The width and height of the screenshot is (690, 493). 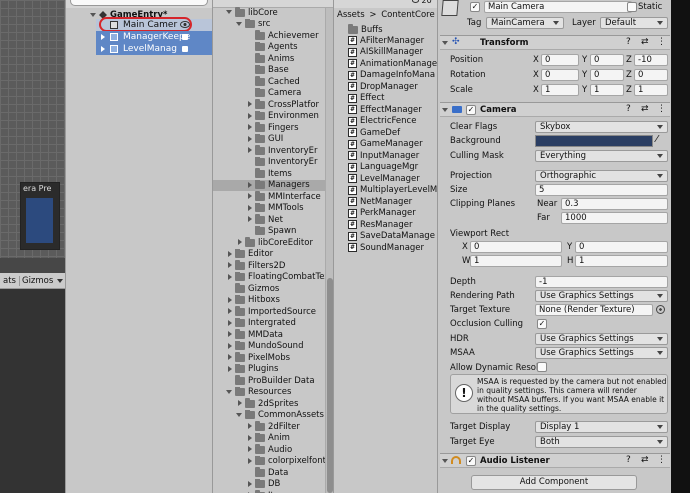 What do you see at coordinates (351, 15) in the screenshot?
I see `breadcrumb-assets: Assets` at bounding box center [351, 15].